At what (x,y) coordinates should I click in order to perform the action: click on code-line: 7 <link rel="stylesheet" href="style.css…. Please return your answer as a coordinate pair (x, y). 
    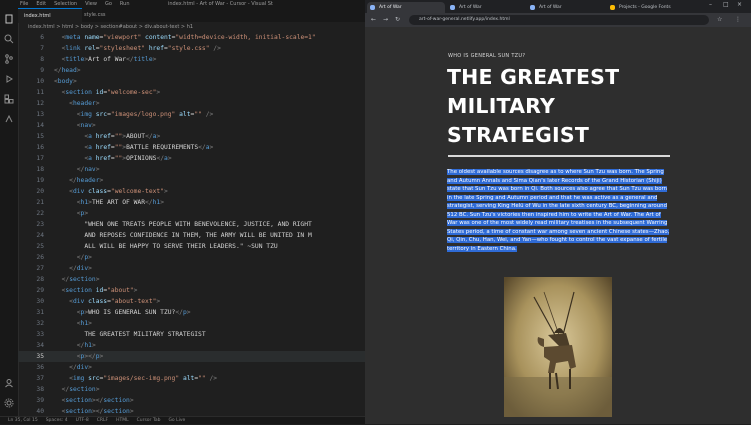
    Looking at the image, I should click on (191, 48).